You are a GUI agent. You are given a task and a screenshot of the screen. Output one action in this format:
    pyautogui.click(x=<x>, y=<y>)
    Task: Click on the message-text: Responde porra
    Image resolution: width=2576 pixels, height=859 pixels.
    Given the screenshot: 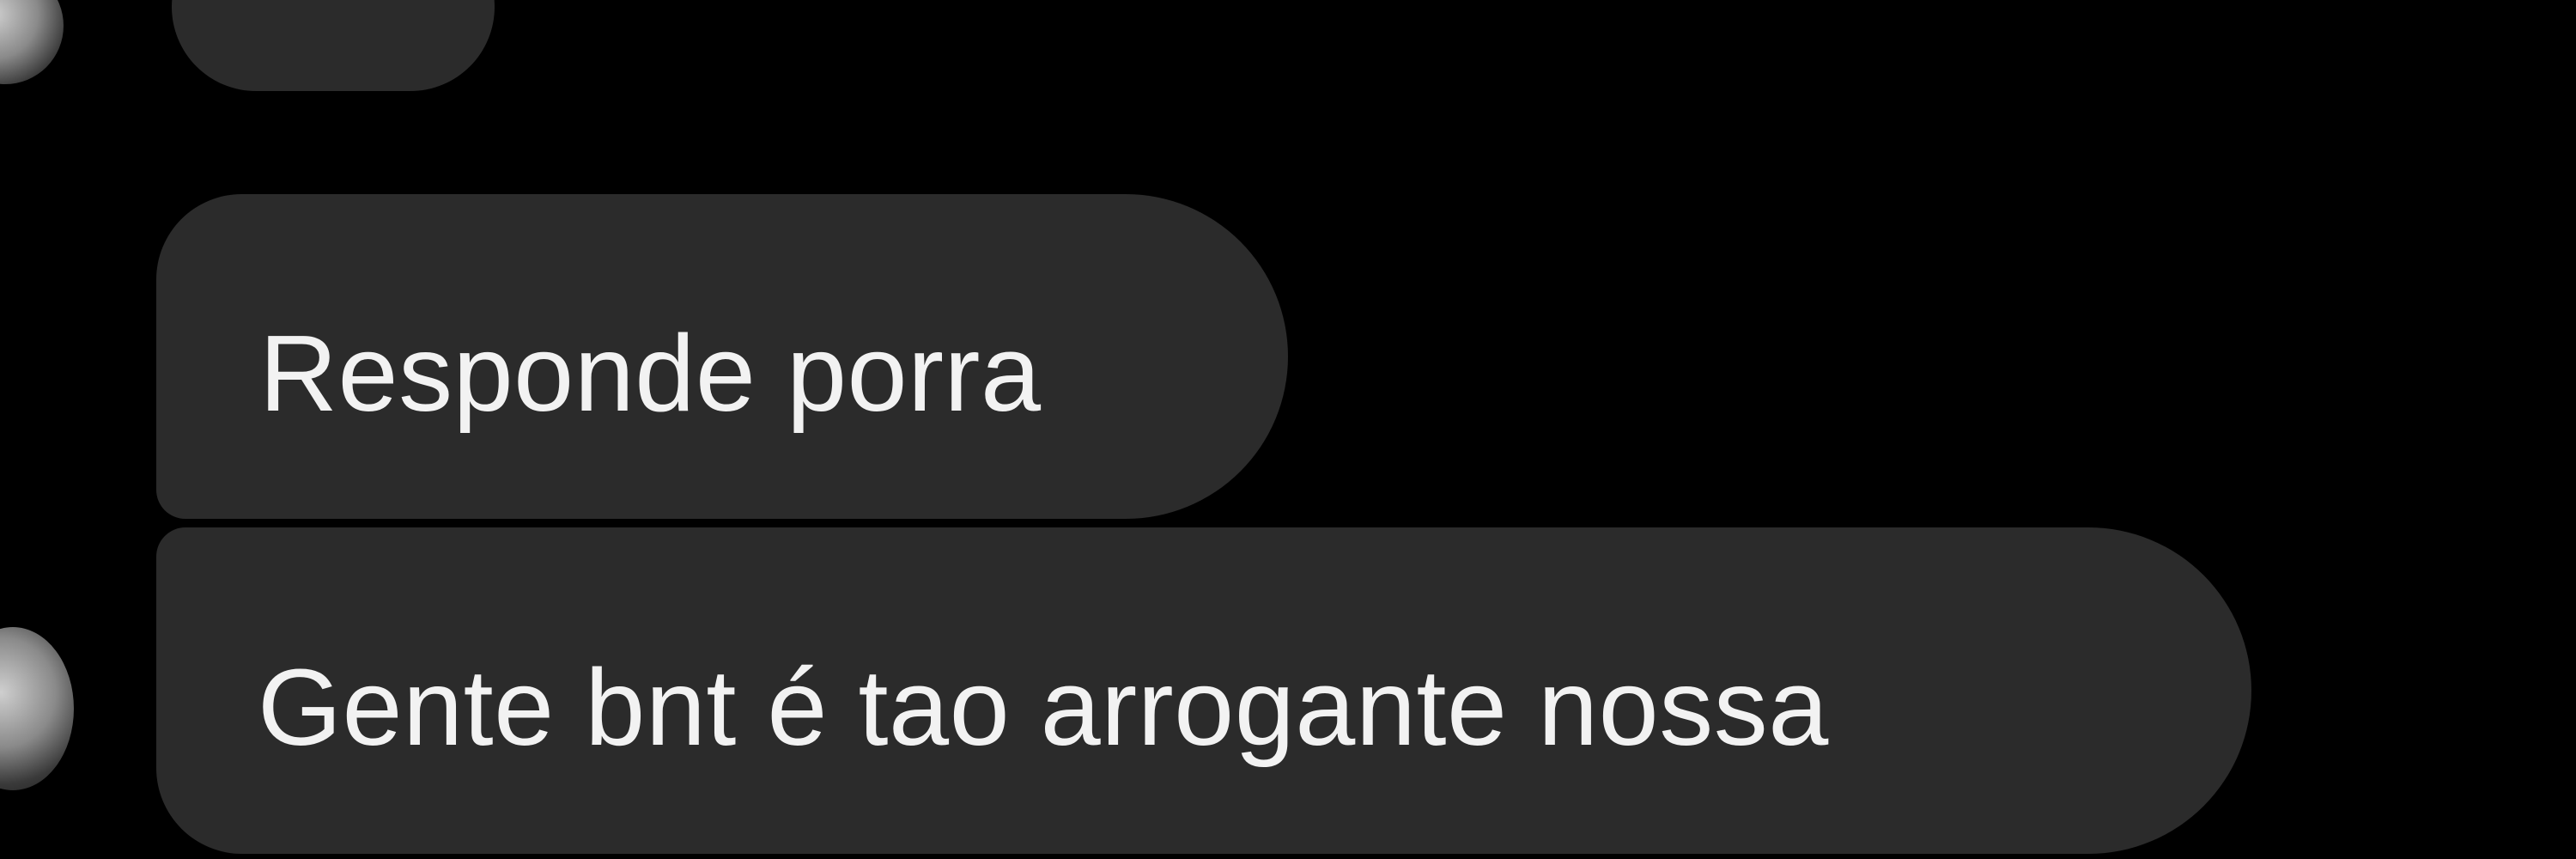 What is the action you would take?
    pyautogui.click(x=651, y=374)
    